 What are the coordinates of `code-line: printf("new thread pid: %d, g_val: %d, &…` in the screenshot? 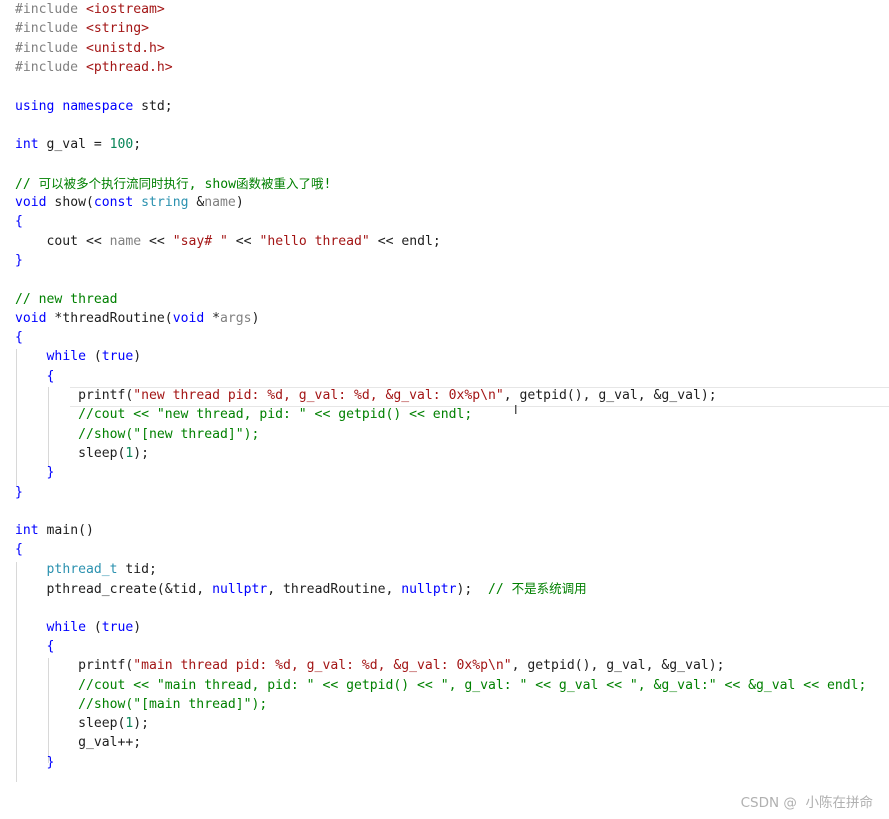 It's located at (366, 395).